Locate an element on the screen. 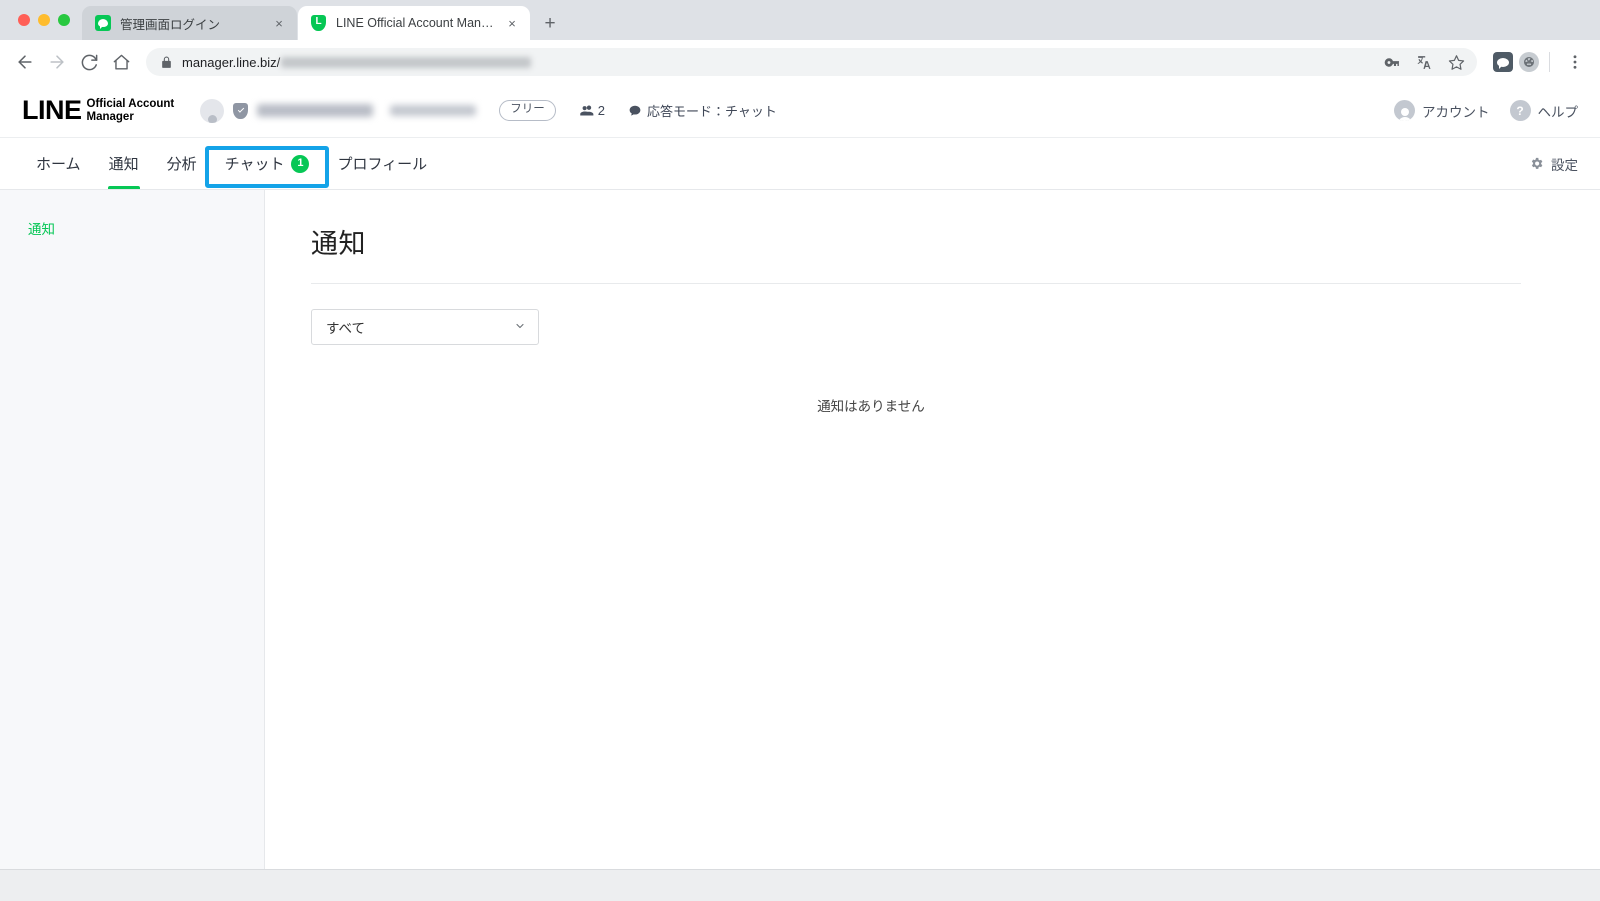  line-extension-icon is located at coordinates (1503, 62).